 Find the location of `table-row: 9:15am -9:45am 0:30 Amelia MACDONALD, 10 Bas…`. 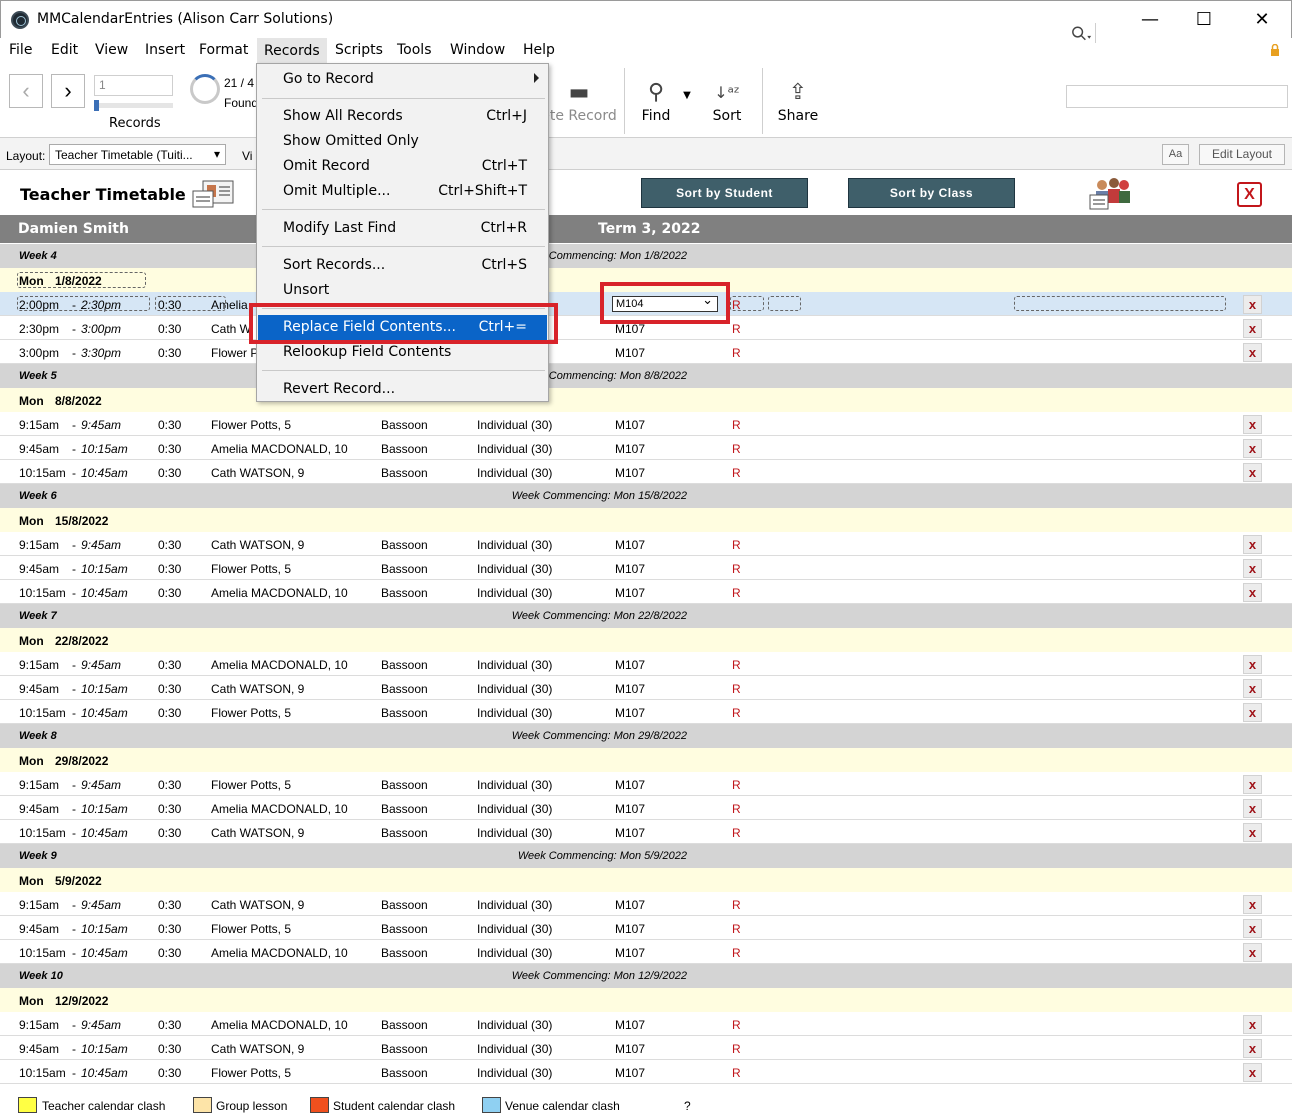

table-row: 9:15am -9:45am 0:30 Amelia MACDONALD, 10 Bas… is located at coordinates (646, 1024).